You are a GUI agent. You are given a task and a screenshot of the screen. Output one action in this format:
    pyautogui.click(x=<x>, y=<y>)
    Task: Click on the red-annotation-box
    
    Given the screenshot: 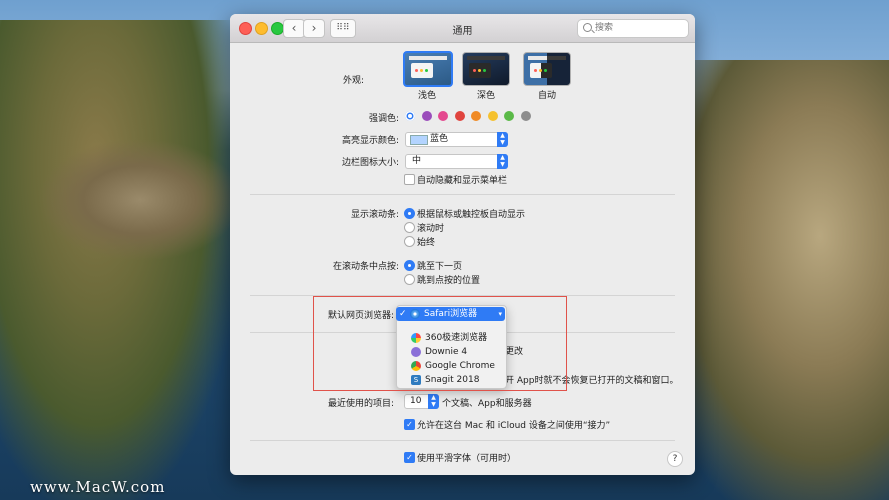 What is the action you would take?
    pyautogui.click(x=440, y=343)
    